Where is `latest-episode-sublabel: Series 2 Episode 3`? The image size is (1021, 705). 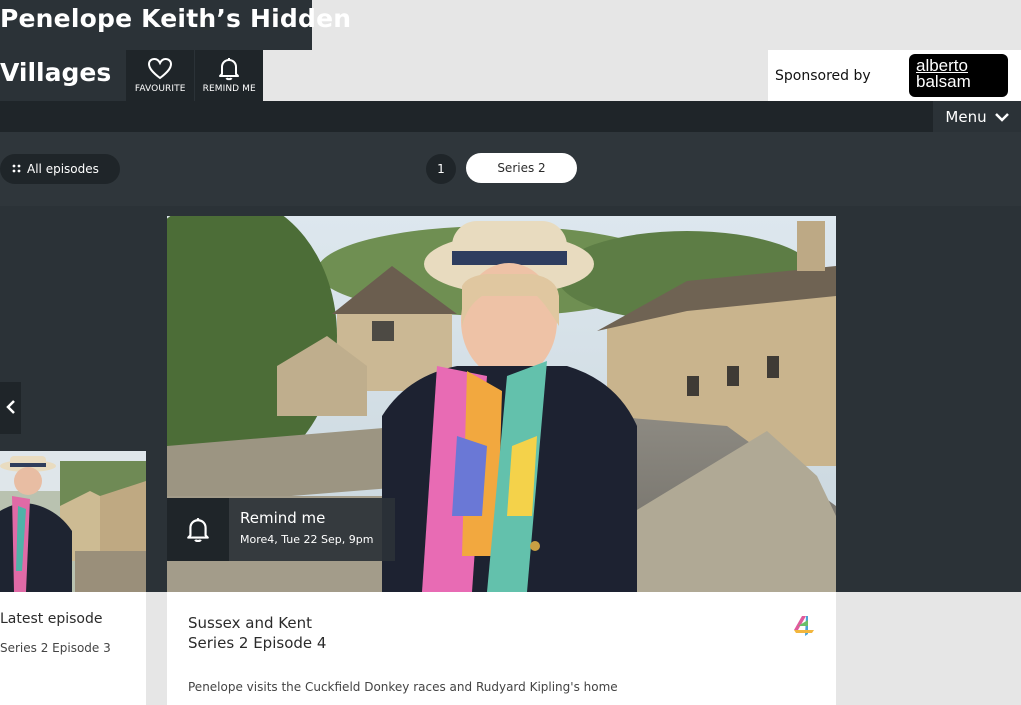 latest-episode-sublabel: Series 2 Episode 3 is located at coordinates (55, 648).